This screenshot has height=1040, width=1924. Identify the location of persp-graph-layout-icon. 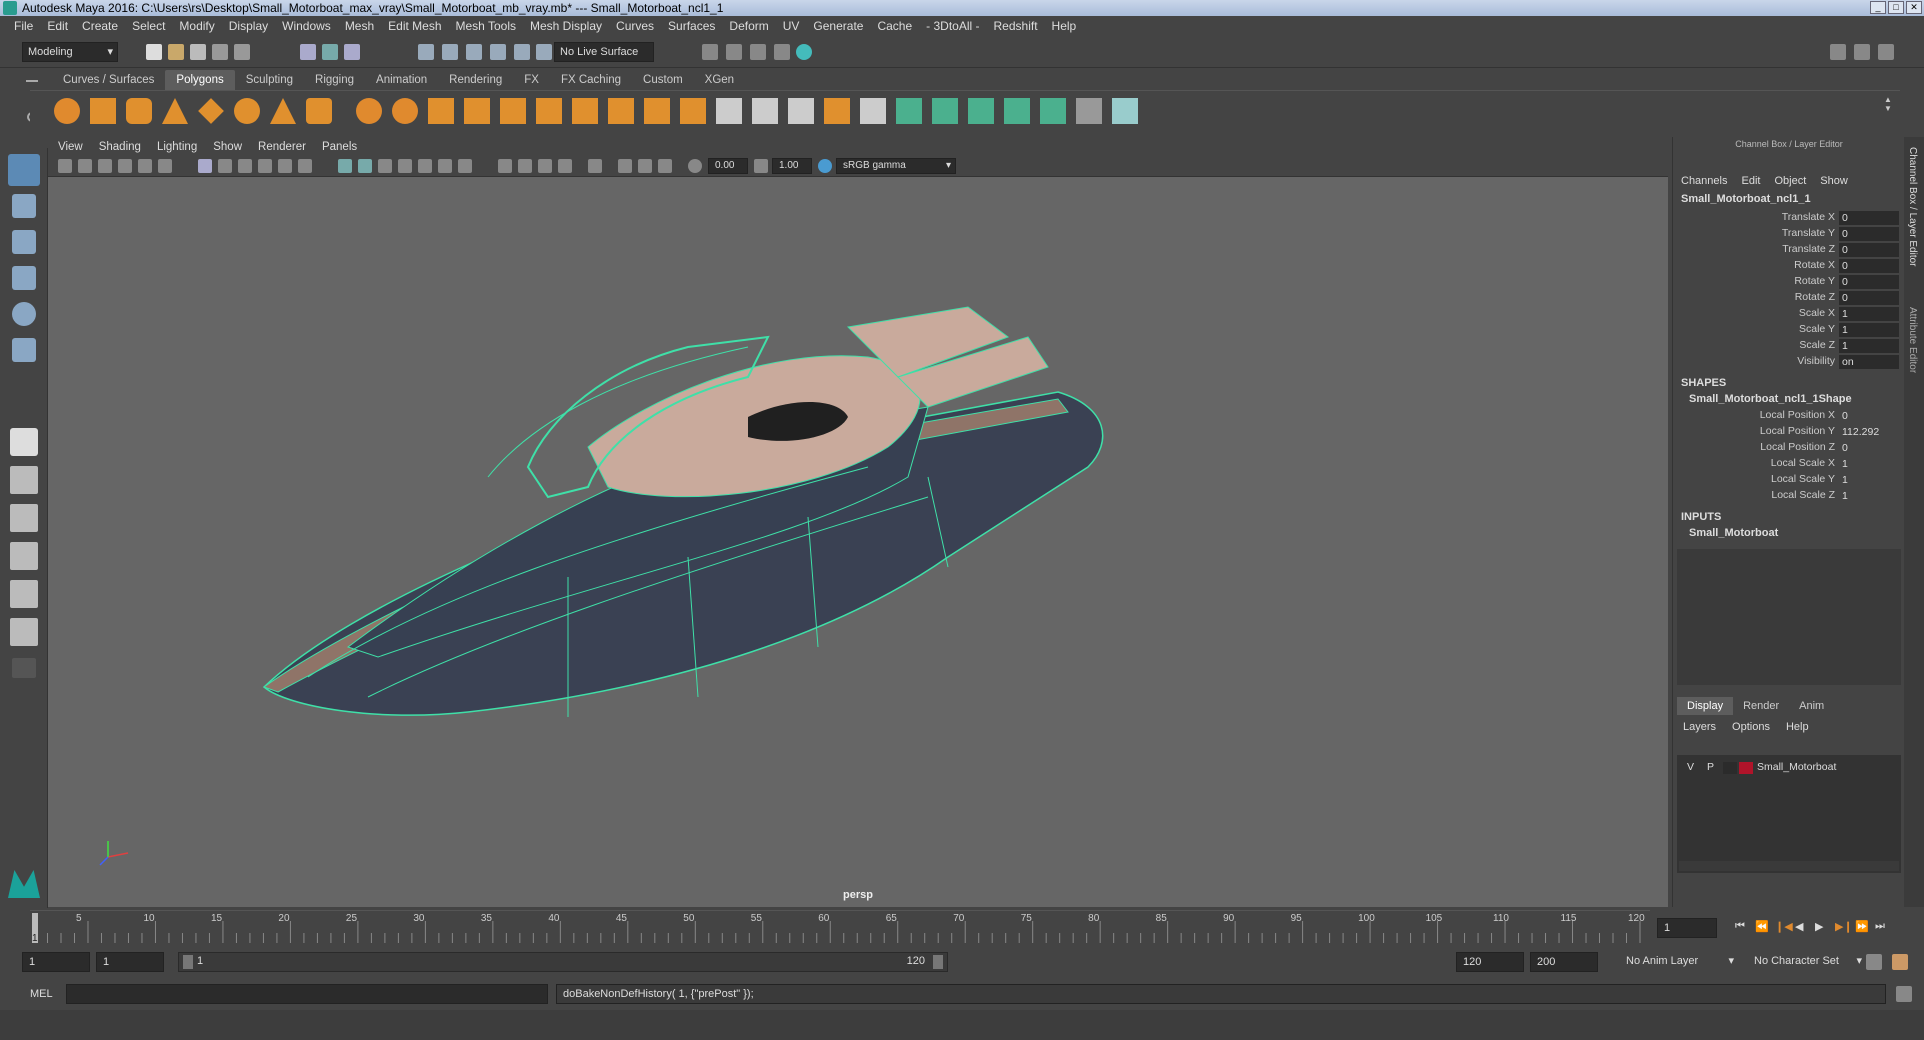
(24, 556).